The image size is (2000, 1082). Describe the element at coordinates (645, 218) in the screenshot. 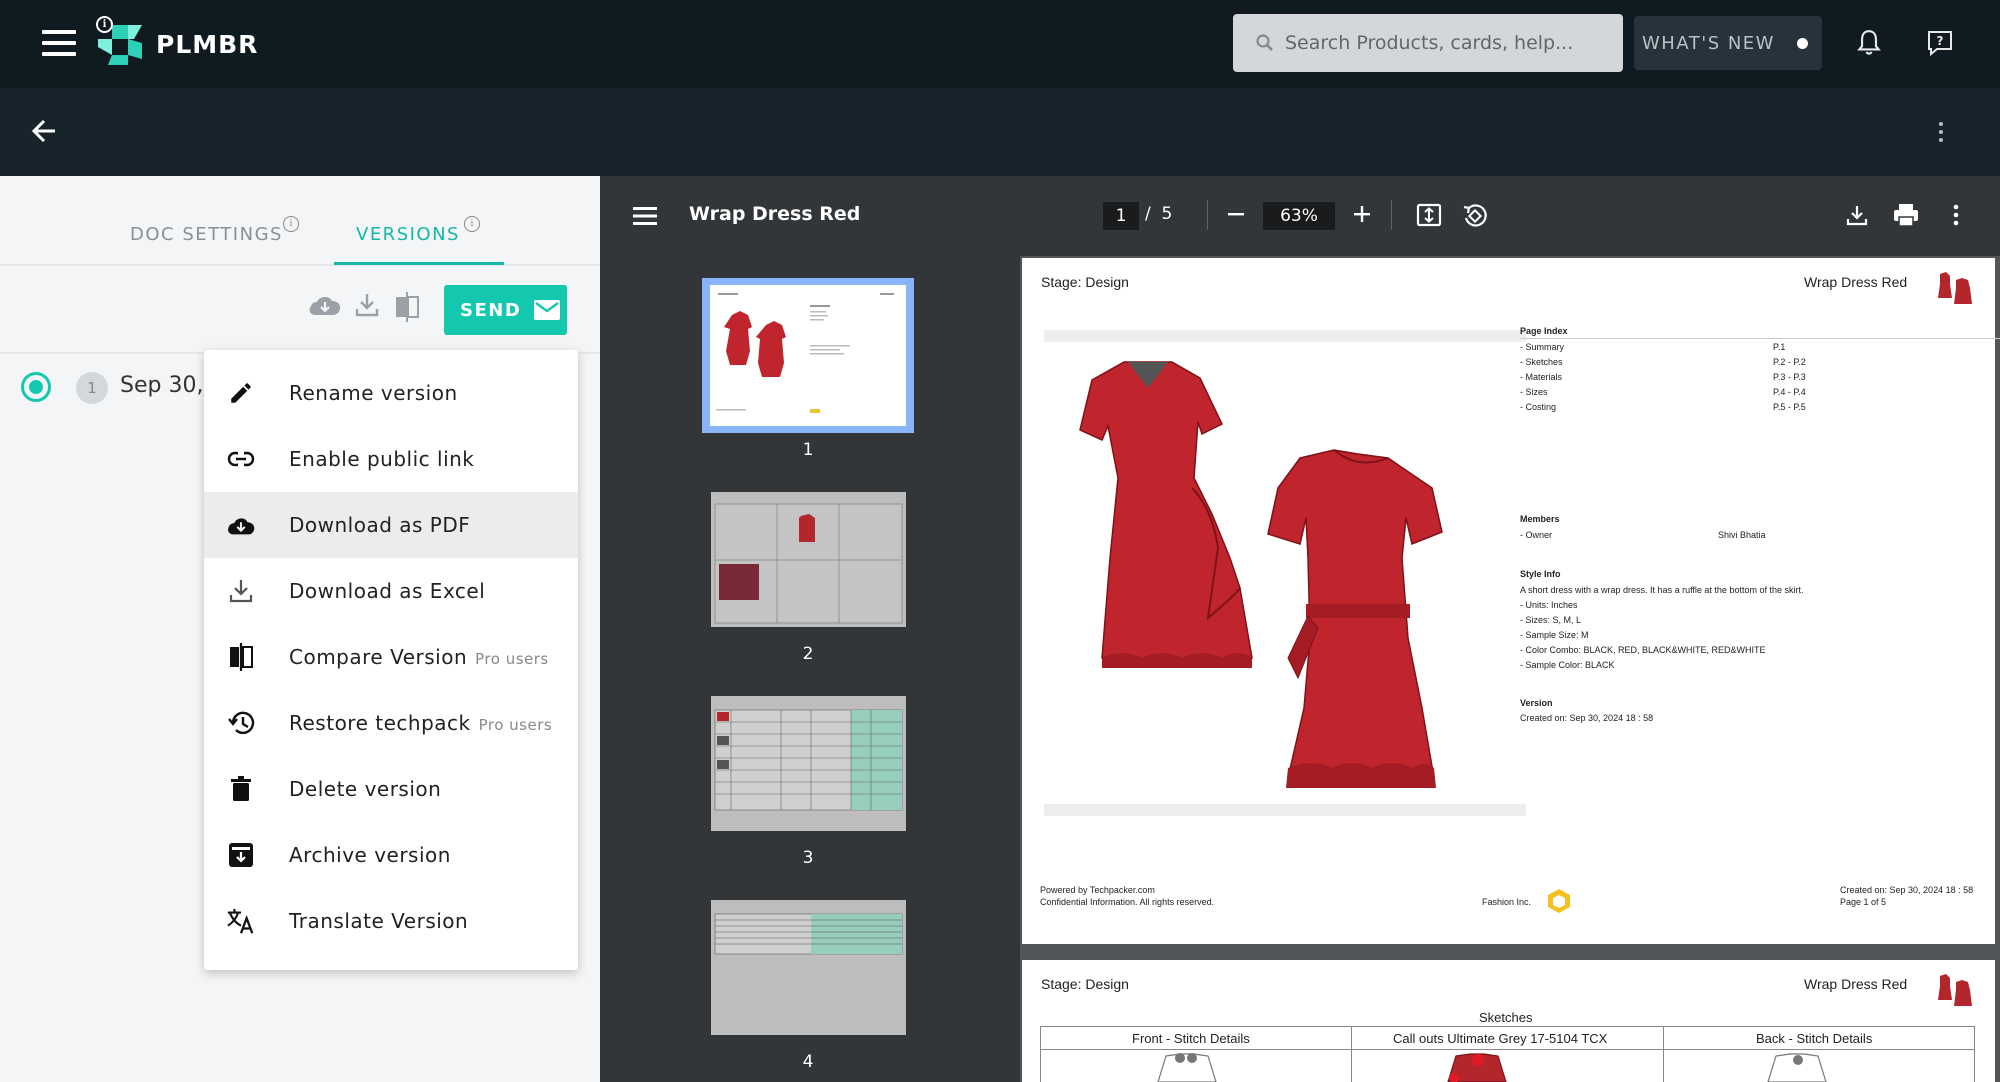

I see `thumbnail-toggle-icon` at that location.